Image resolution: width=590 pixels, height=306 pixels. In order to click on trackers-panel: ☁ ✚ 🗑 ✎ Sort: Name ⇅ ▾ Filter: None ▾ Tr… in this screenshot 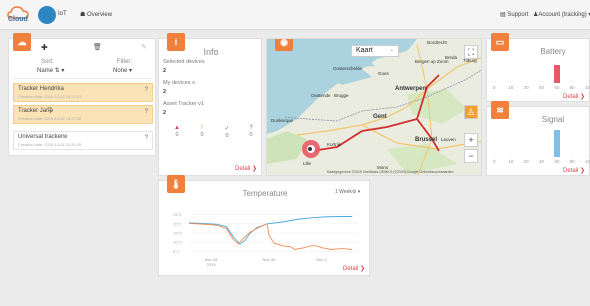, I will do `click(82, 94)`.